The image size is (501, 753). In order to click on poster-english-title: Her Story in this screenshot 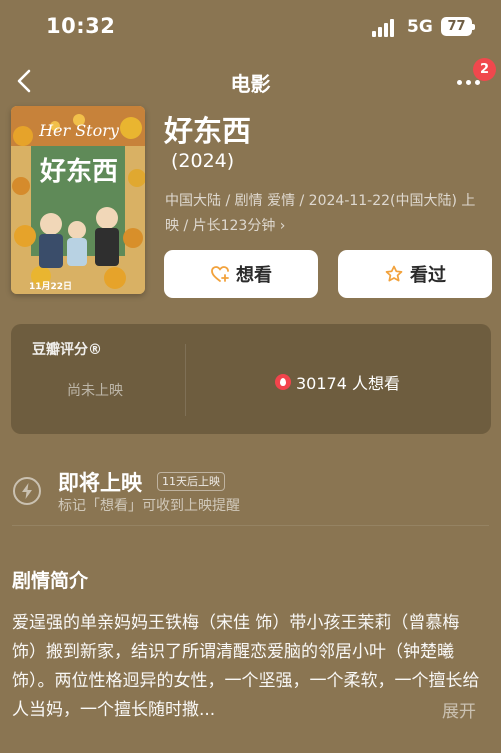, I will do `click(79, 130)`.